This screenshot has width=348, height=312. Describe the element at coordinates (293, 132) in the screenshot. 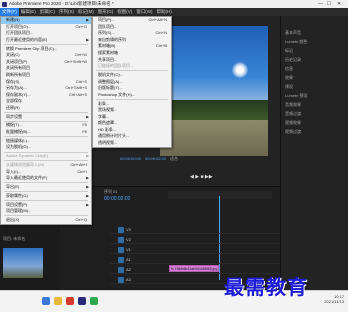

I see `effects-row: 视频过渡` at that location.